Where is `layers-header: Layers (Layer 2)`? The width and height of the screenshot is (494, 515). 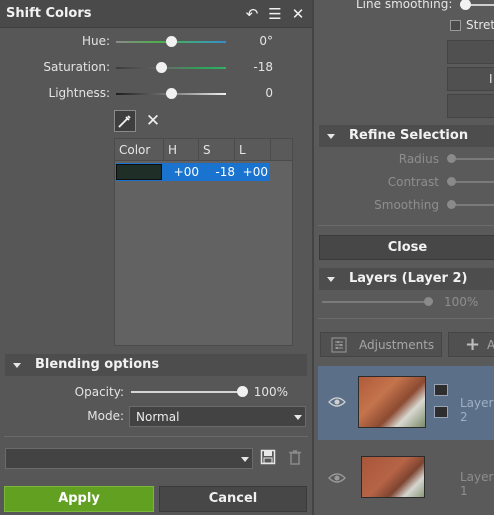 layers-header: Layers (Layer 2) is located at coordinates (406, 279).